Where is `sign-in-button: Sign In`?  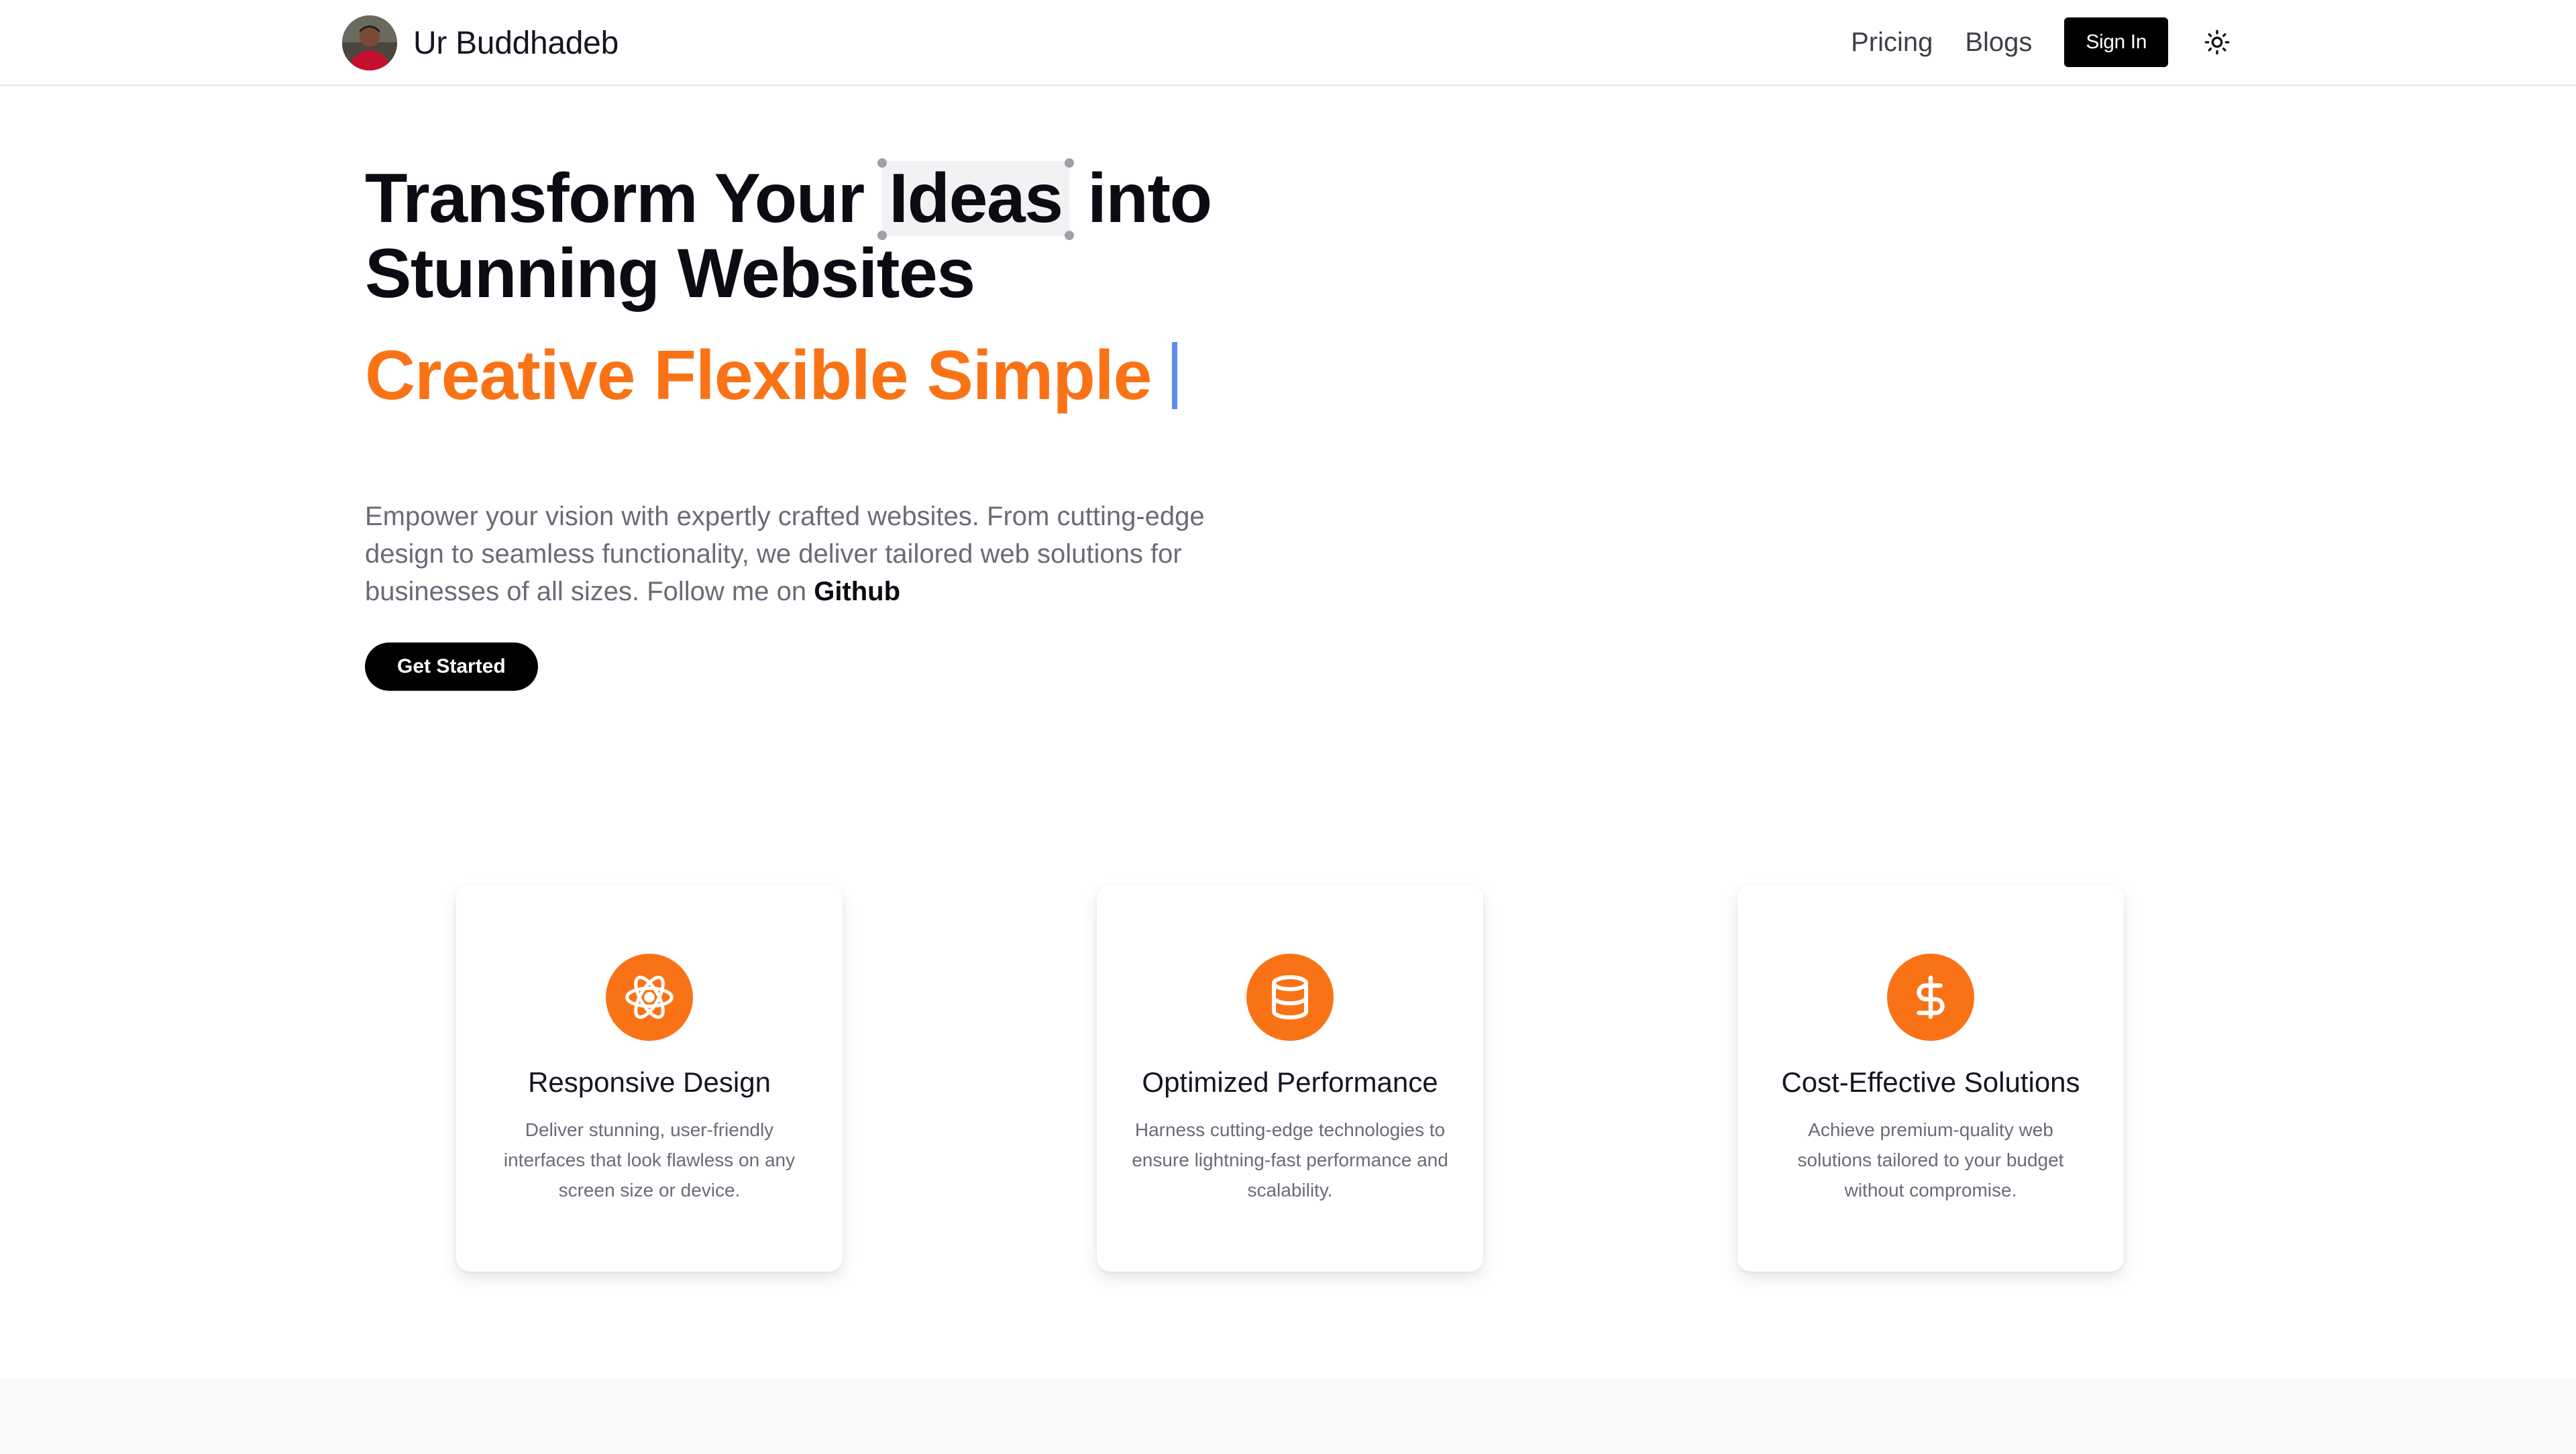 sign-in-button: Sign In is located at coordinates (2116, 42).